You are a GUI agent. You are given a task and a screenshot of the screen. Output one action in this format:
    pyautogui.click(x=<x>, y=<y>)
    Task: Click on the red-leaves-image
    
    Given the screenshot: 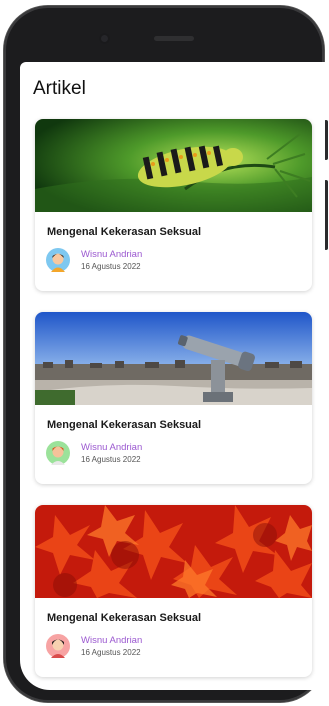 What is the action you would take?
    pyautogui.click(x=173, y=551)
    